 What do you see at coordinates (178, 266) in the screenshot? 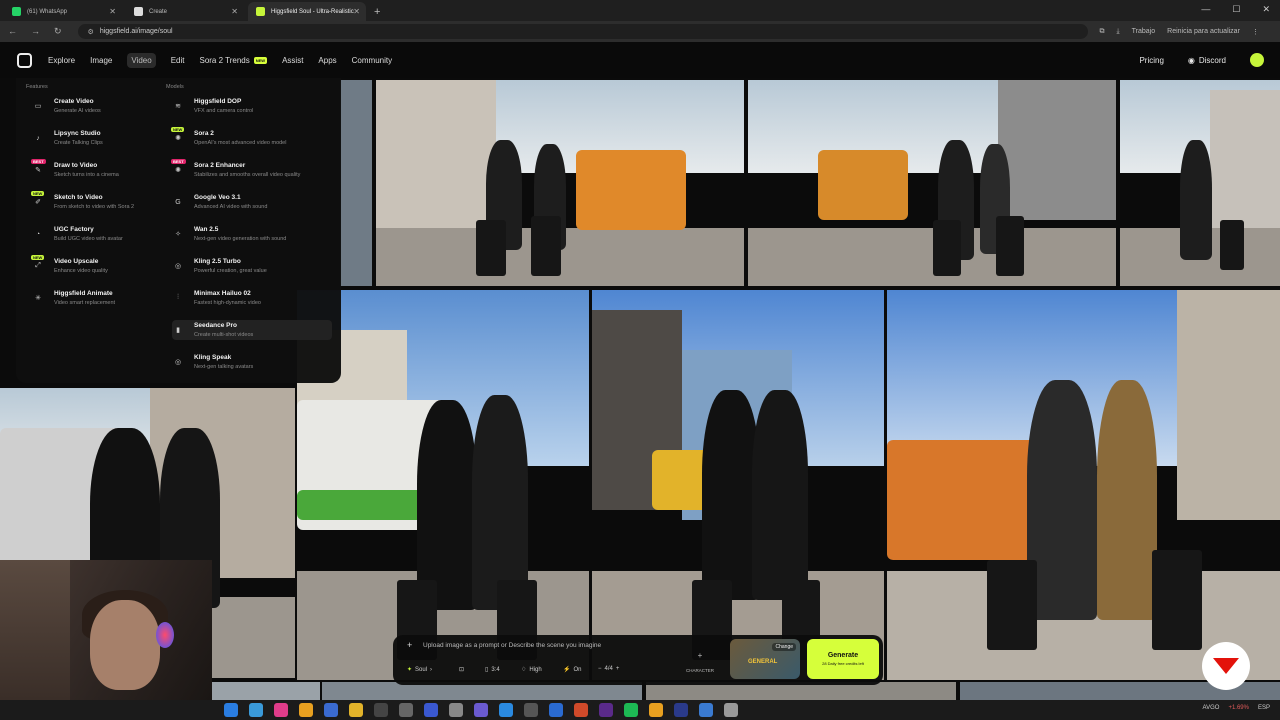
I see `kling-icon: ◎` at bounding box center [178, 266].